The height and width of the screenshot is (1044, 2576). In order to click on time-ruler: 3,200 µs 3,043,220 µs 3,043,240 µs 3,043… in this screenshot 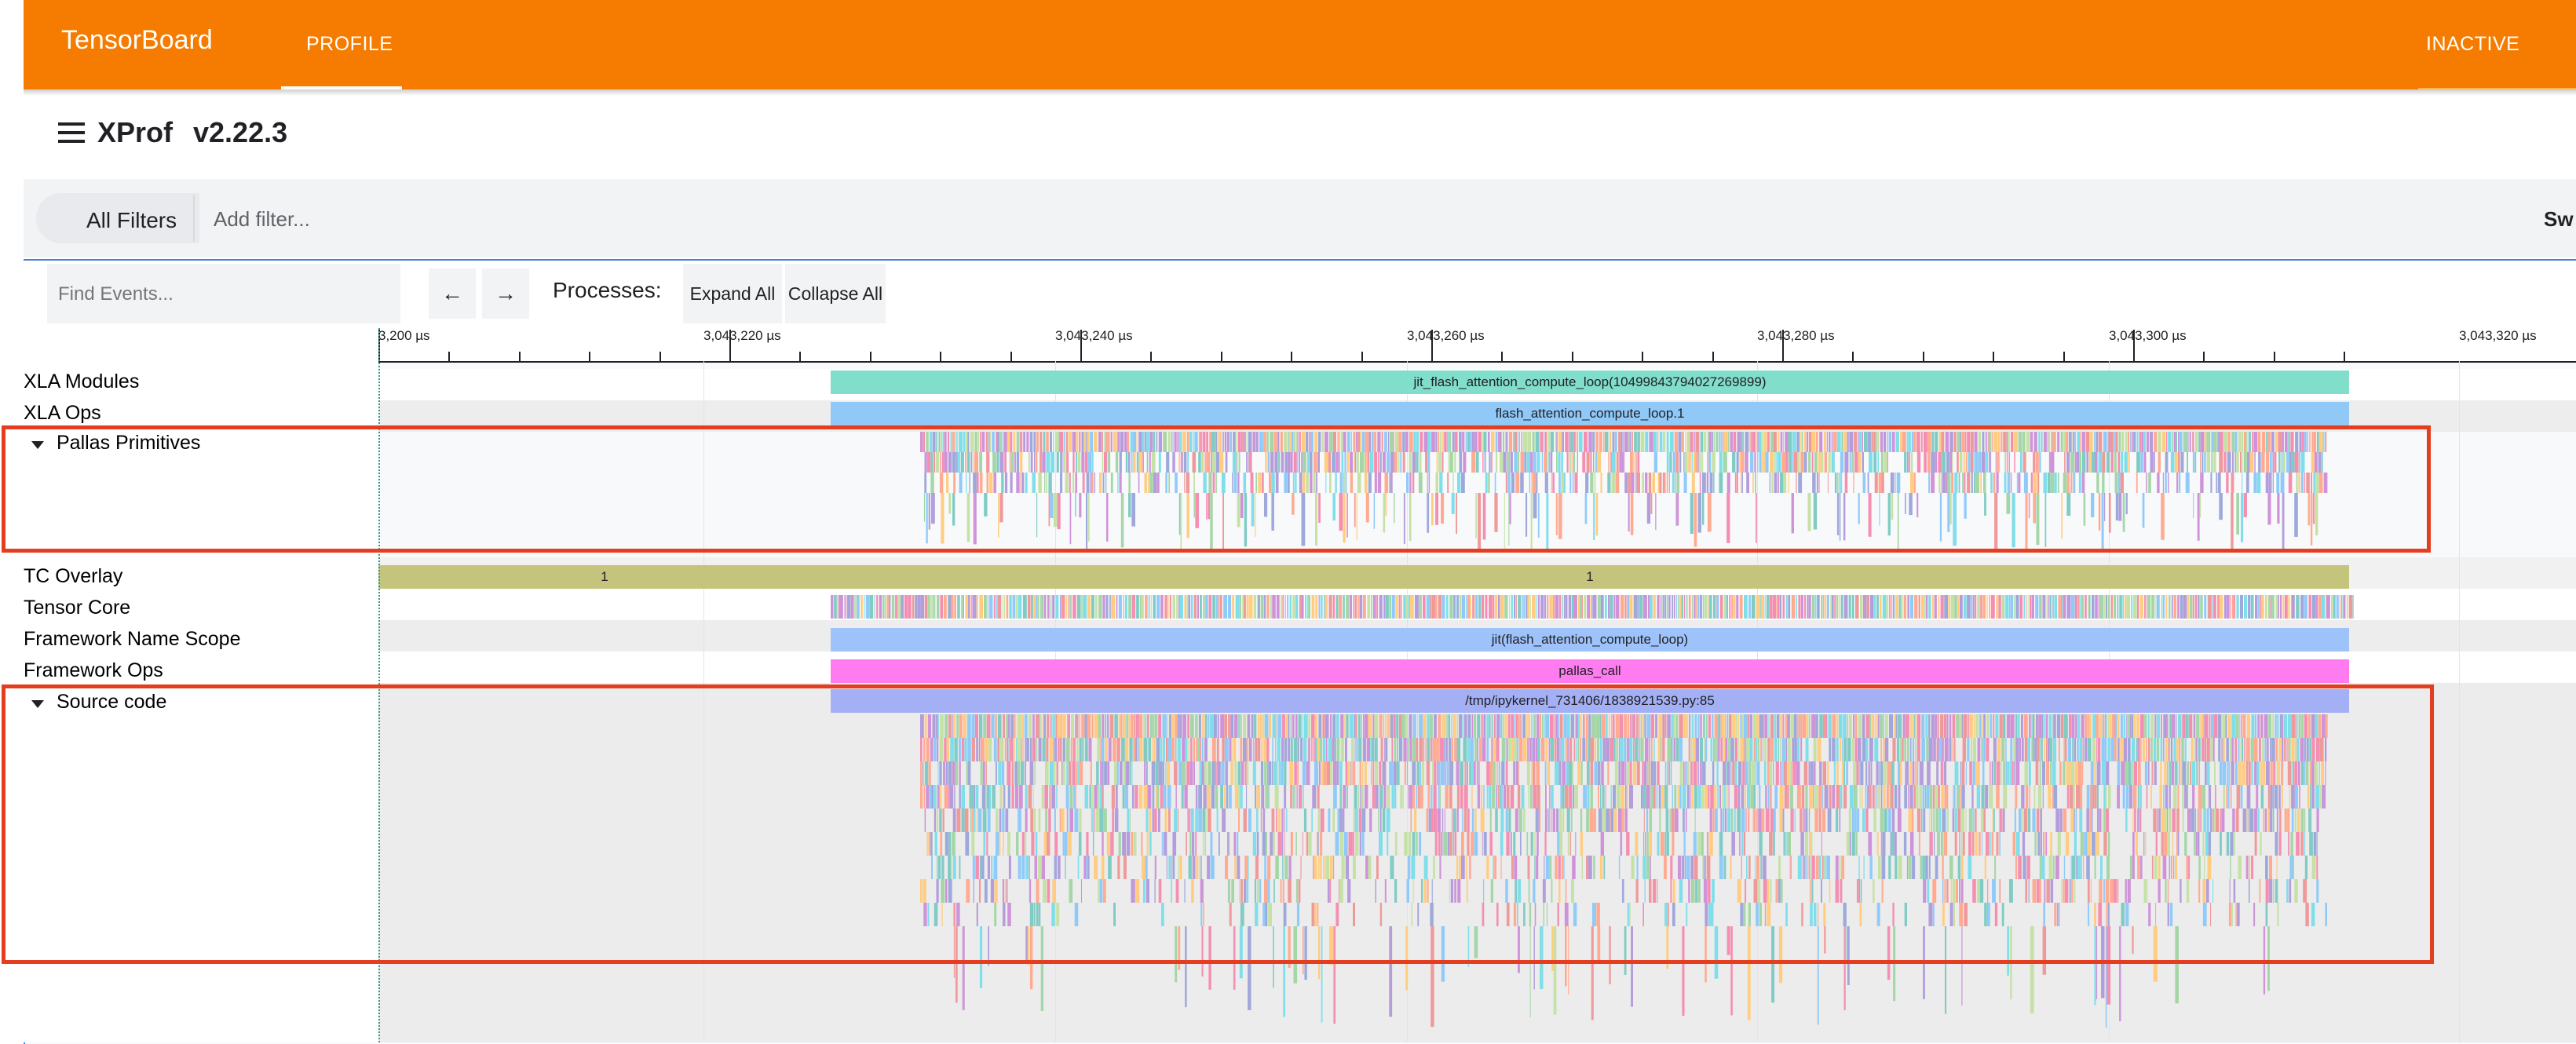, I will do `click(1477, 346)`.